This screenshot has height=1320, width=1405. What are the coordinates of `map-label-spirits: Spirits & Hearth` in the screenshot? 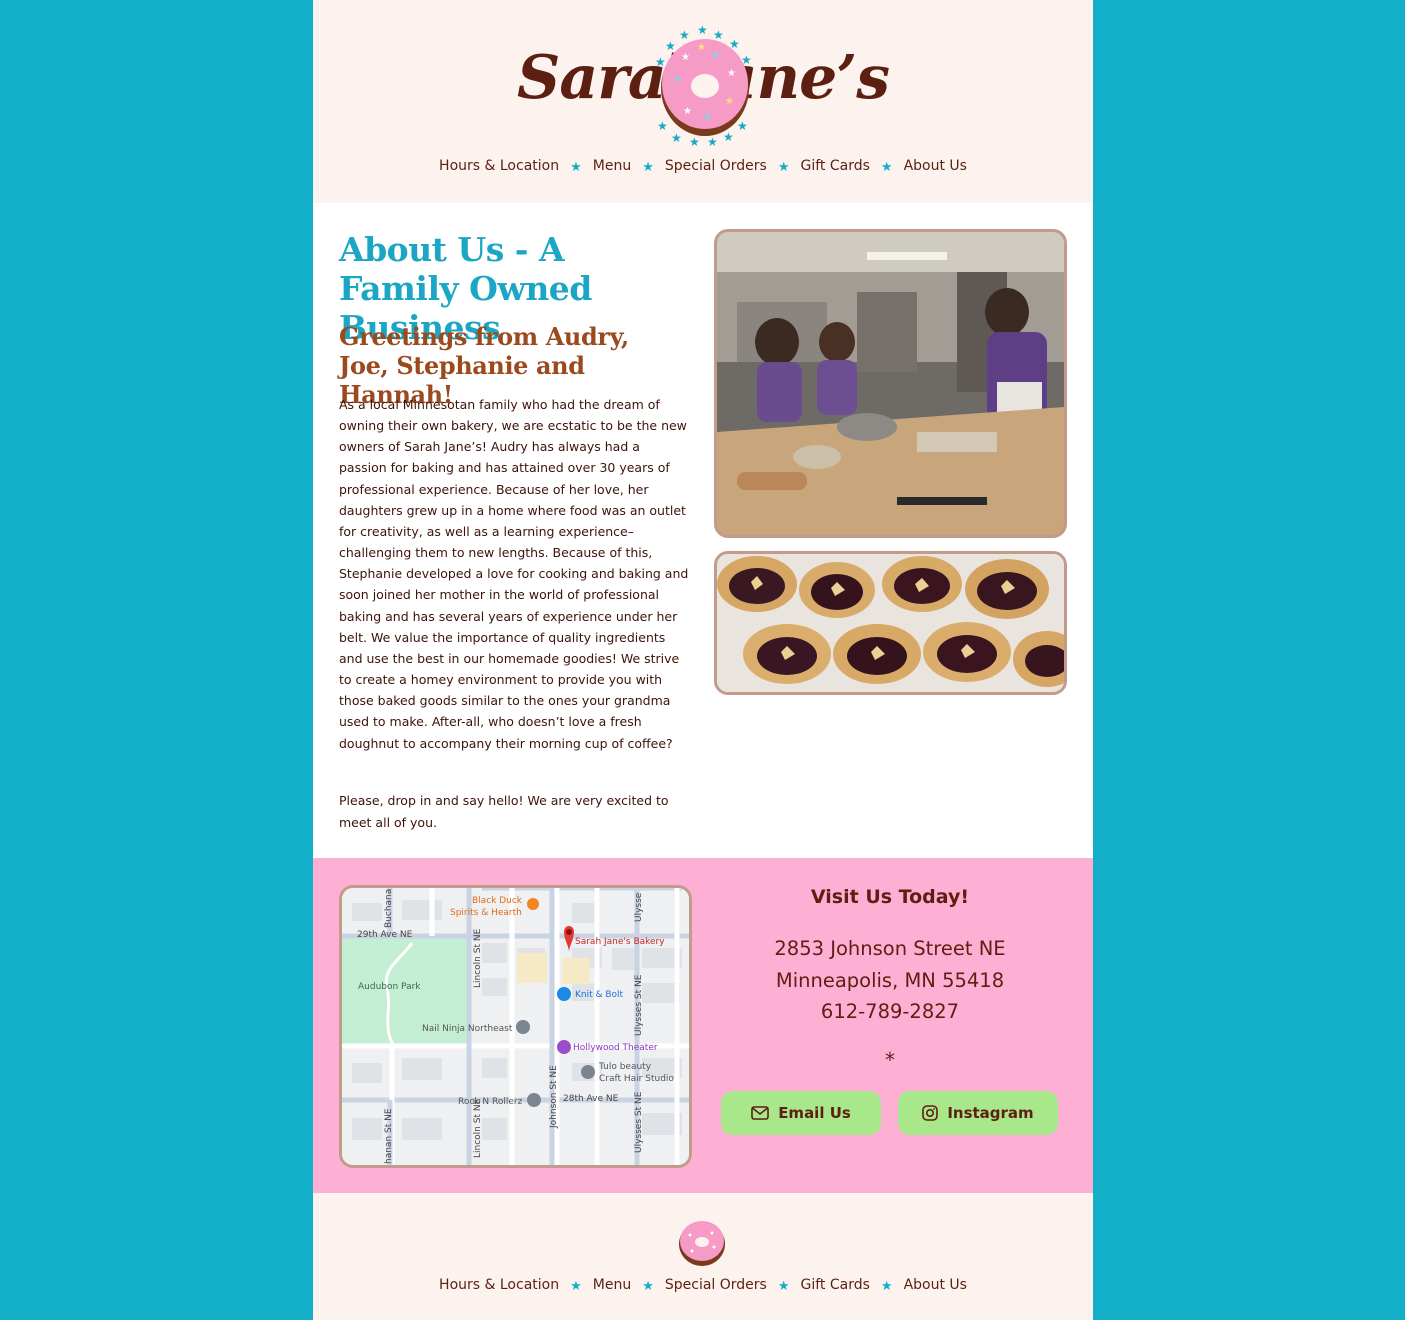 It's located at (486, 913).